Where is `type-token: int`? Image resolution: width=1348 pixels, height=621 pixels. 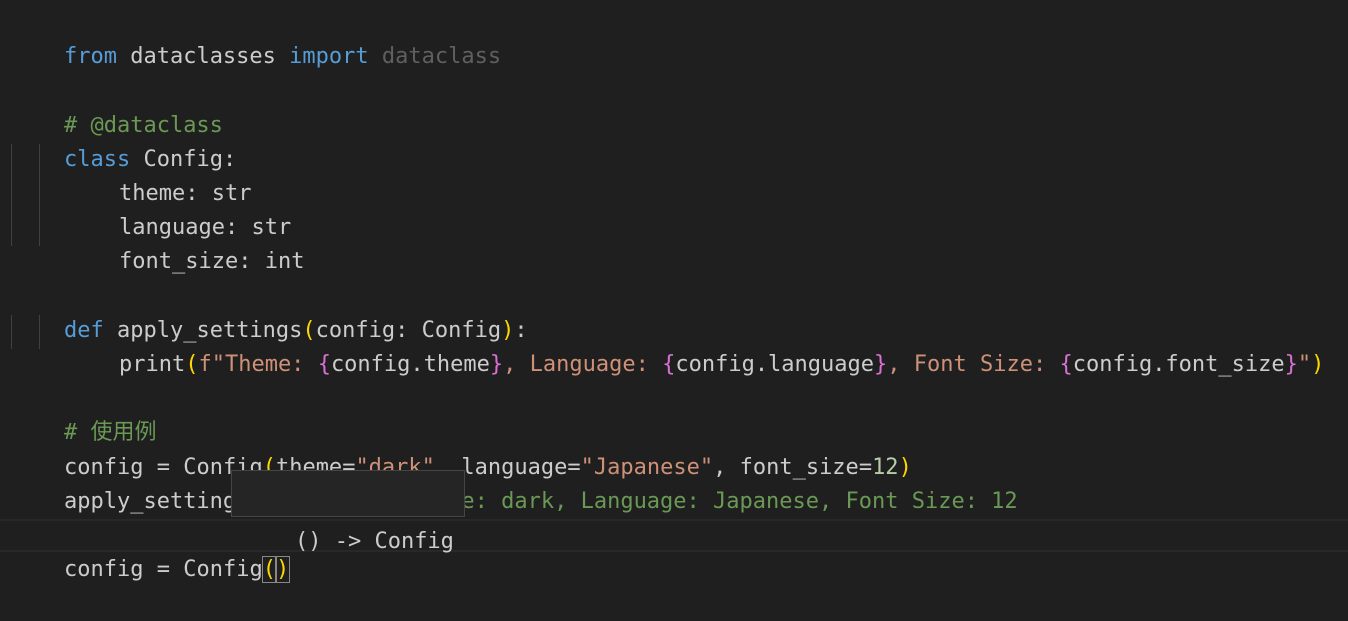 type-token: int is located at coordinates (284, 261).